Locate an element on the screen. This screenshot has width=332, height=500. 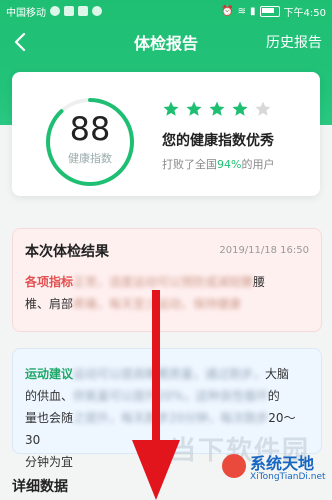
result-title: 本次体检结果 is located at coordinates (67, 252).